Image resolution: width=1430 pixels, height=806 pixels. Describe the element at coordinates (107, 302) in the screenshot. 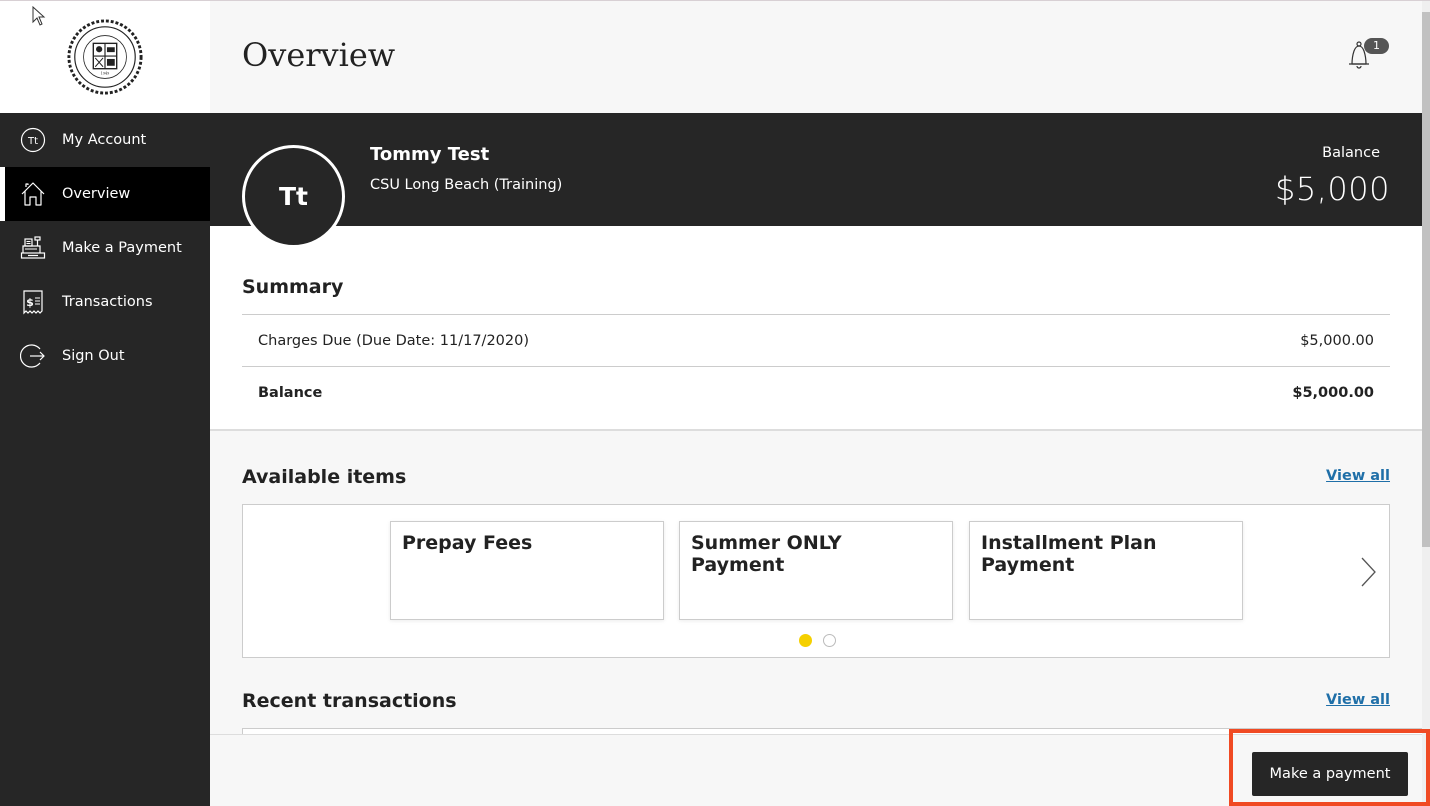

I see `sidebar-item-label: Transactions` at that location.